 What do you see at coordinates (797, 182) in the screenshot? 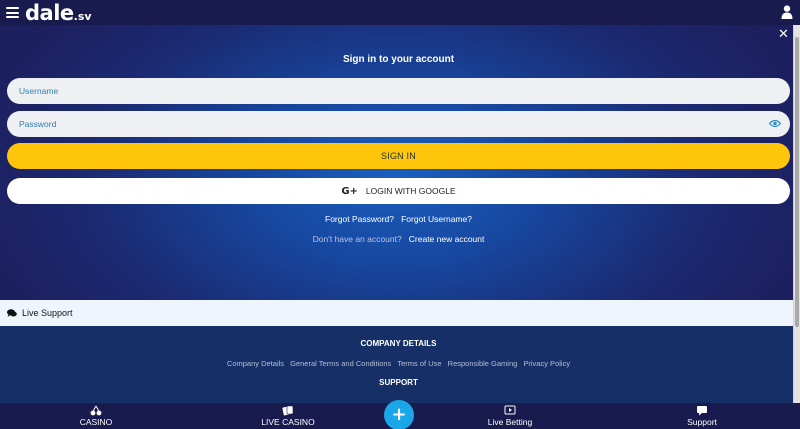
I see `scrollbar-thumb` at bounding box center [797, 182].